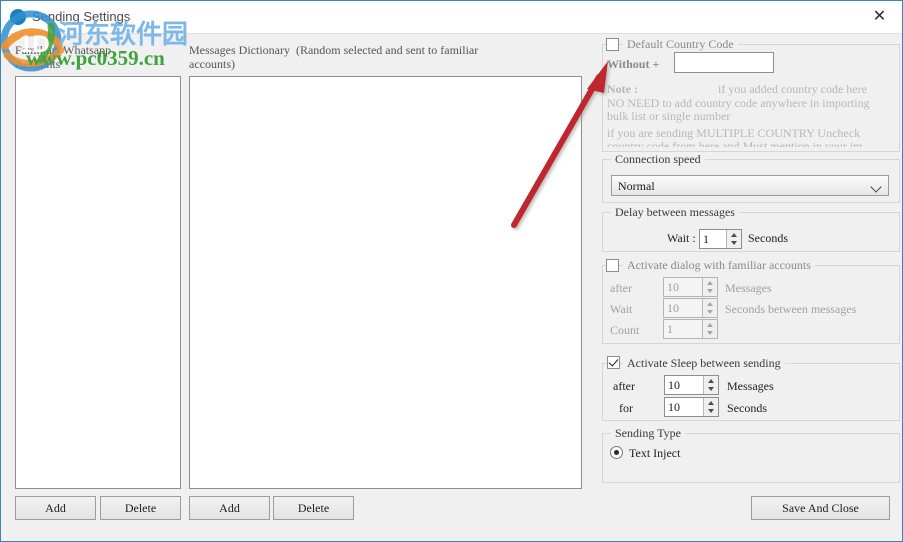  I want to click on activate-dialog-row-0-stepper: 10, so click(690, 287).